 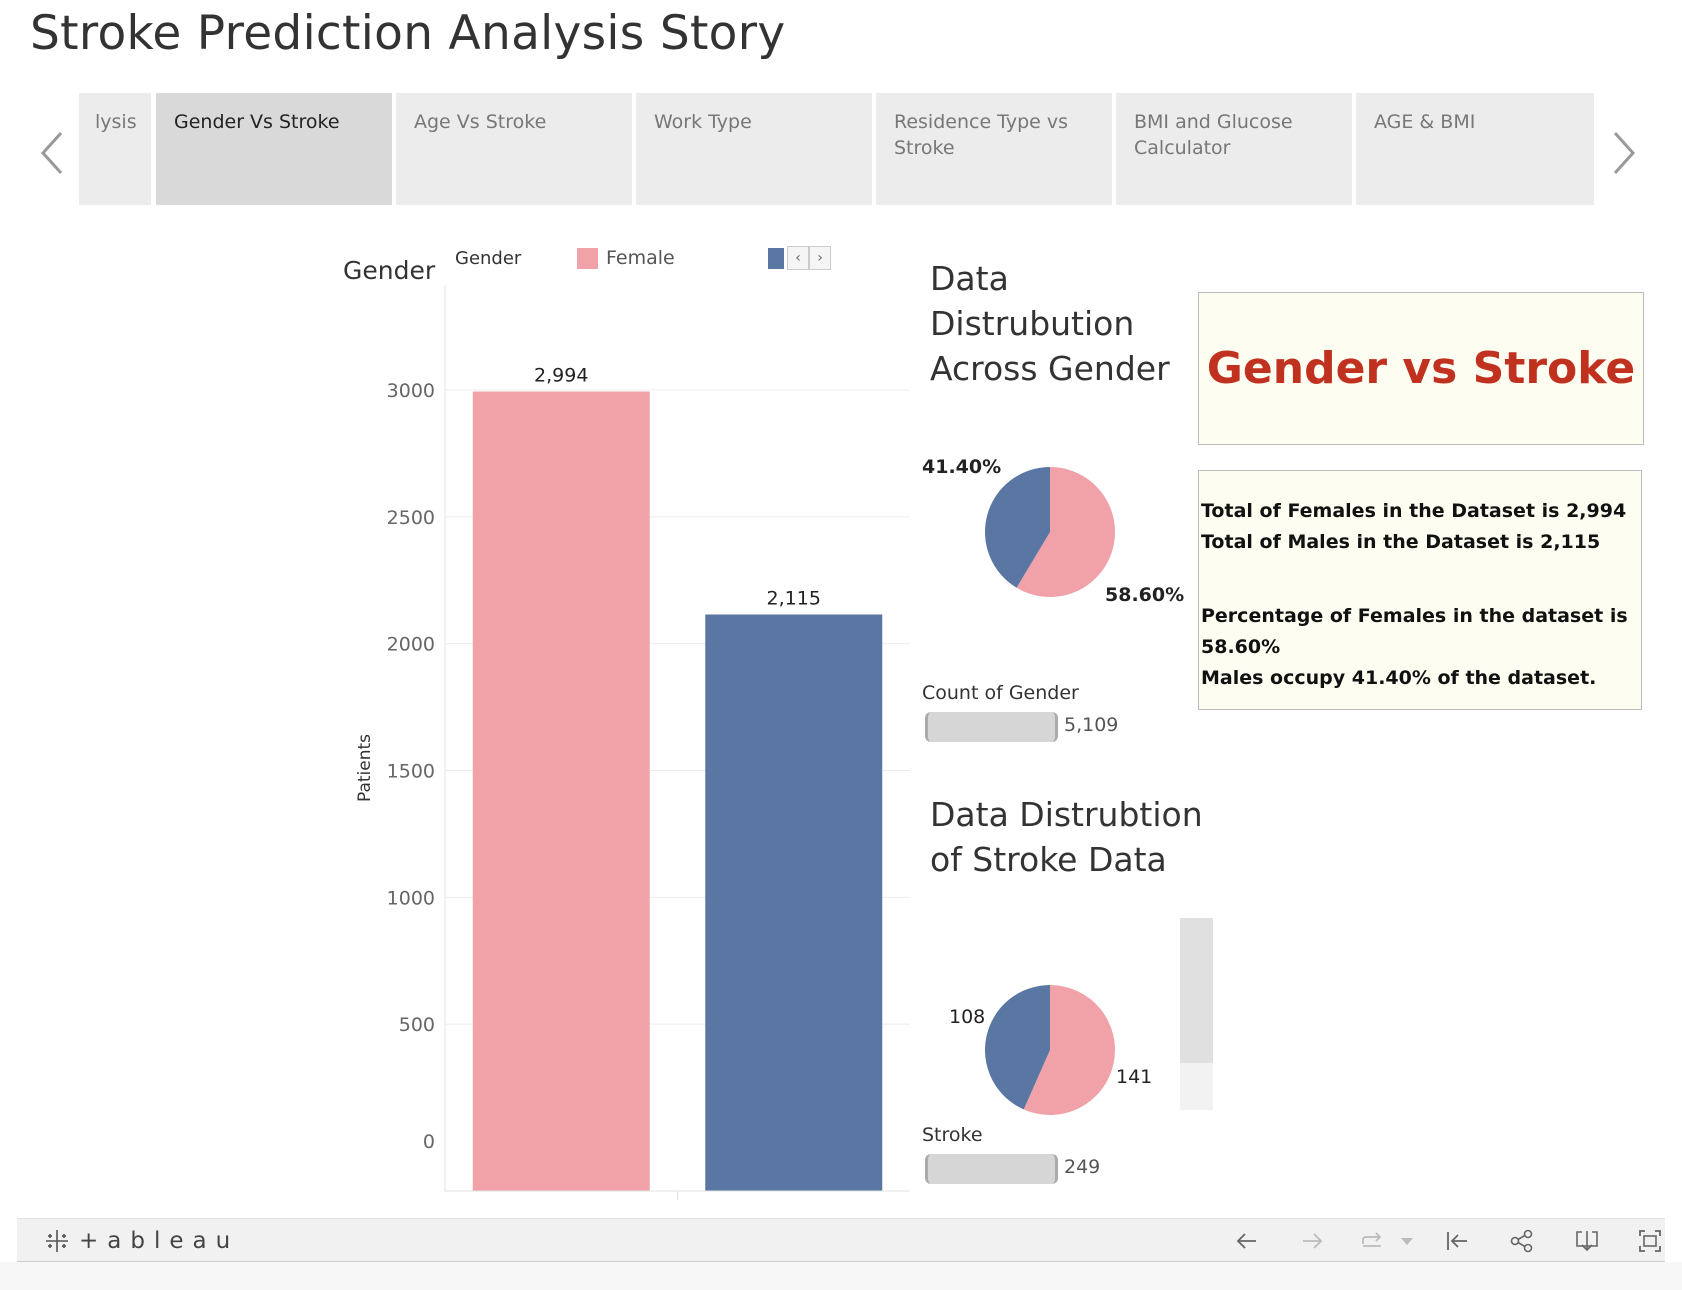 I want to click on tab-label: lysis, so click(x=116, y=122).